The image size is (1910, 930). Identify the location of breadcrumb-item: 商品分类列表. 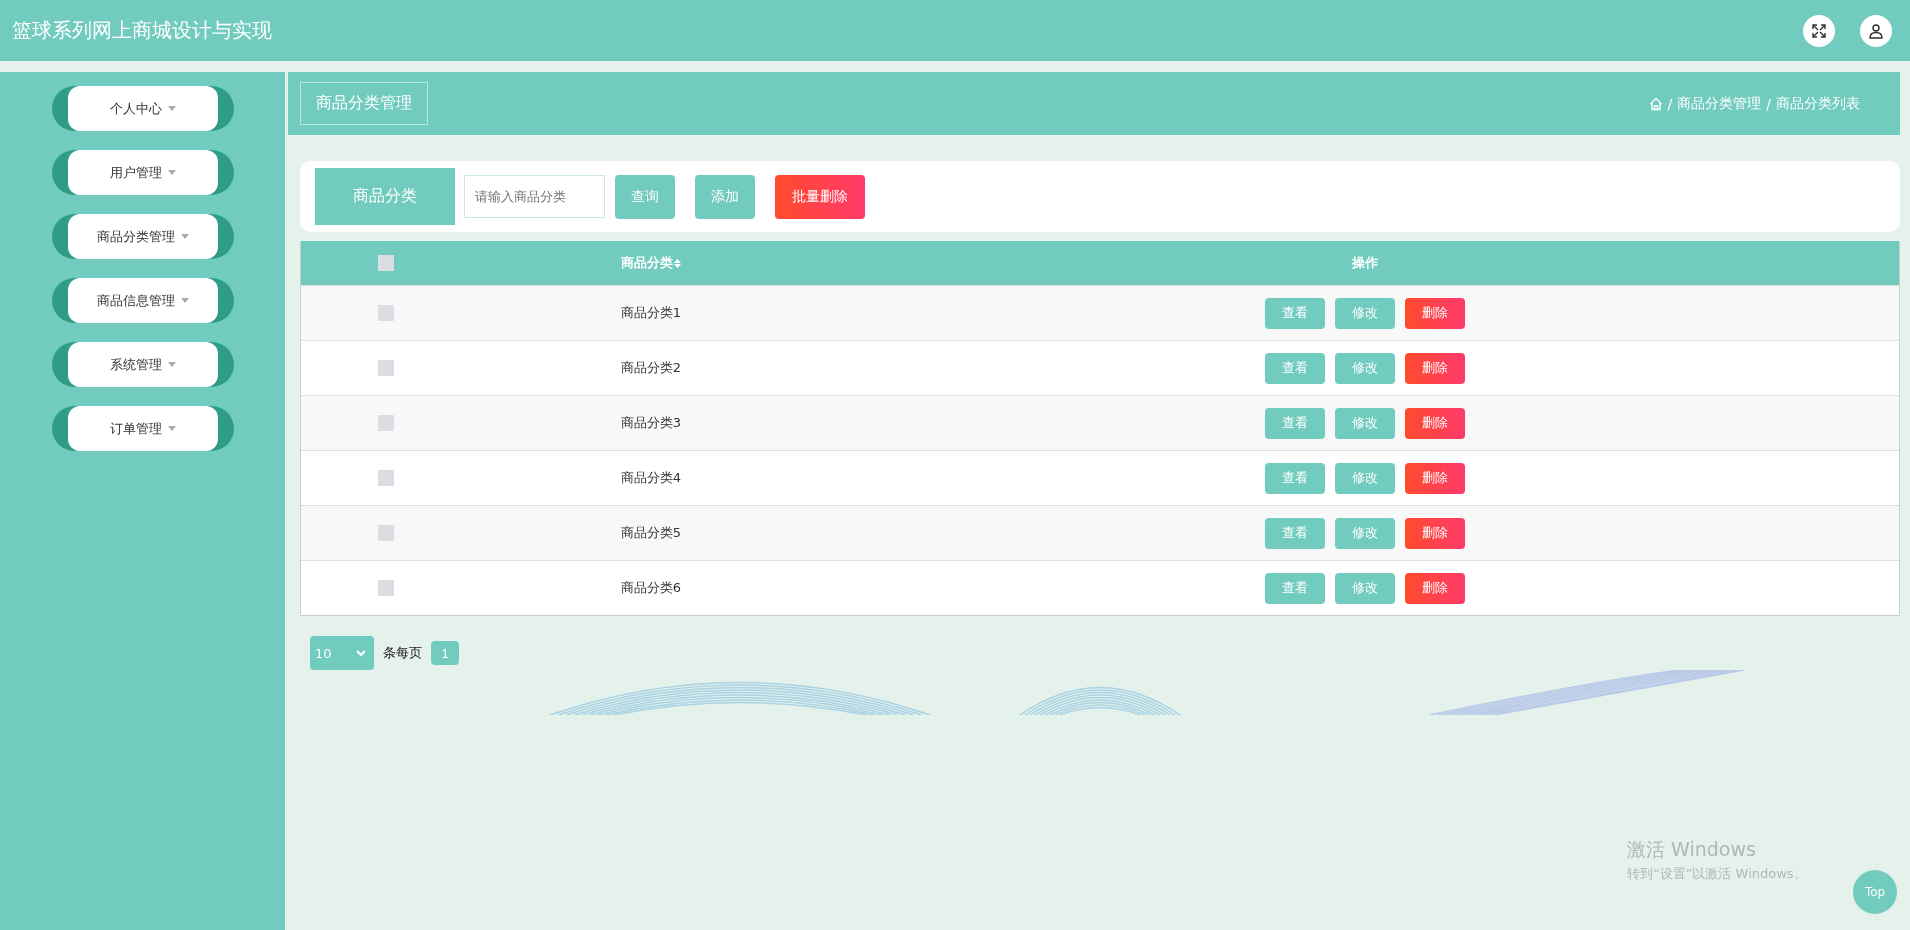
(1818, 103).